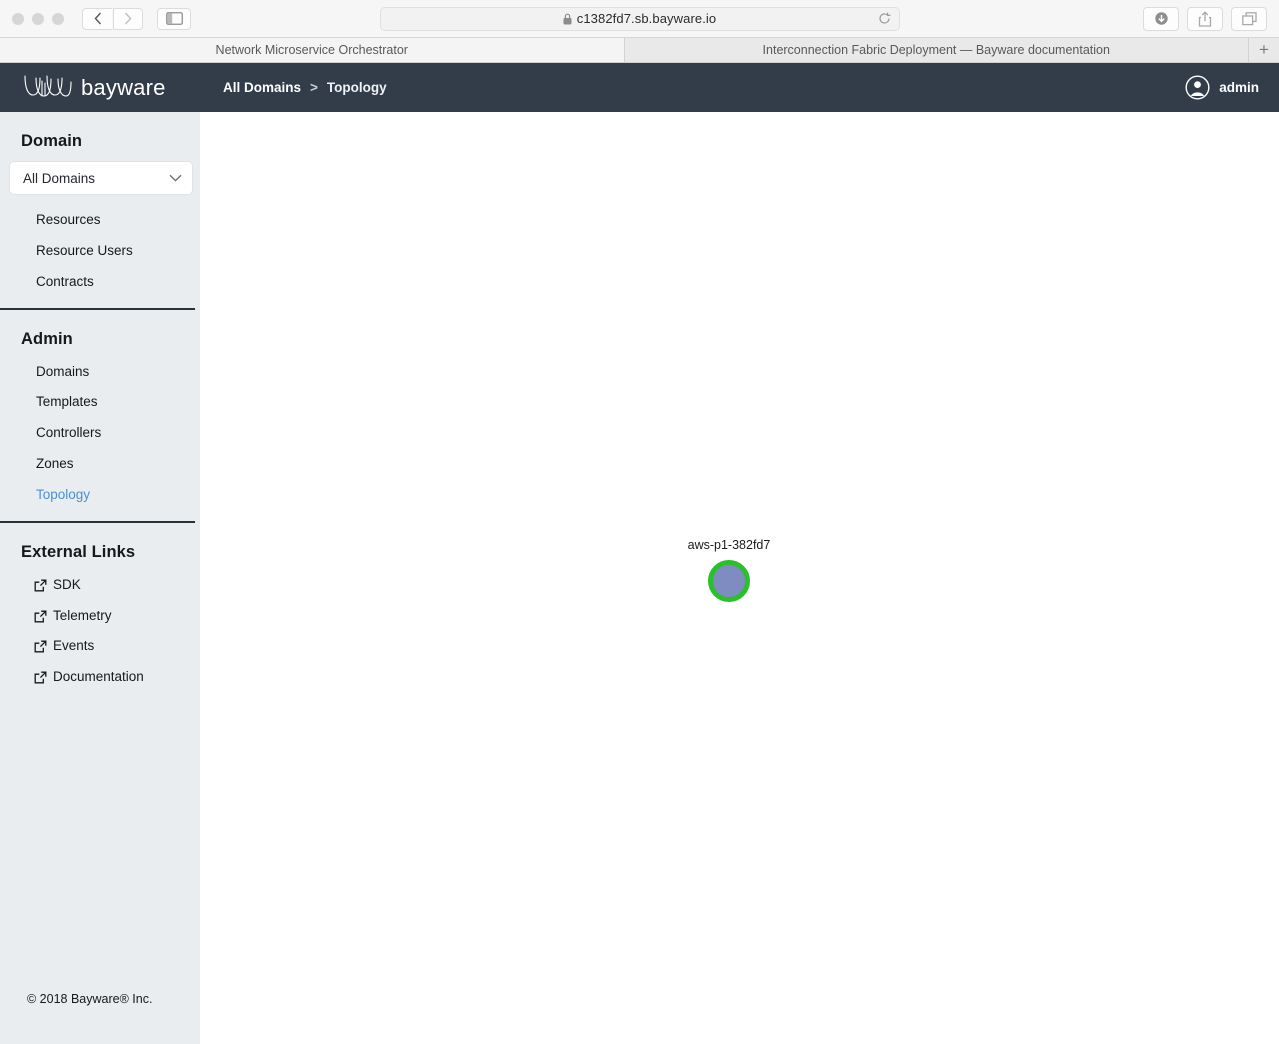  I want to click on bayware-logo-icon, so click(48, 85).